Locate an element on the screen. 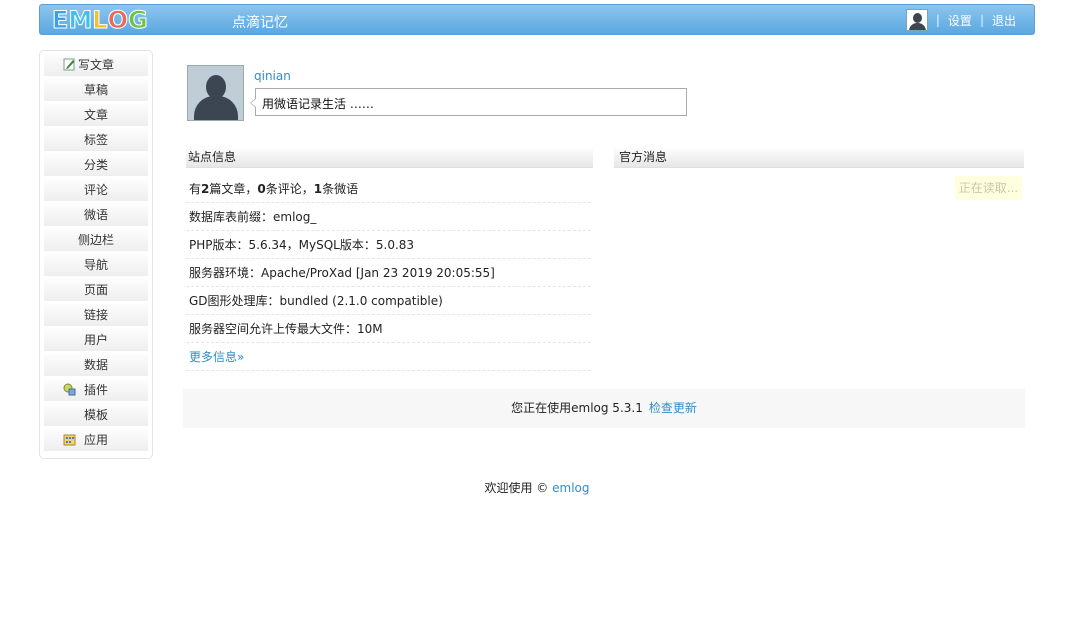  sidebar-item-label: 导航 is located at coordinates (95, 265).